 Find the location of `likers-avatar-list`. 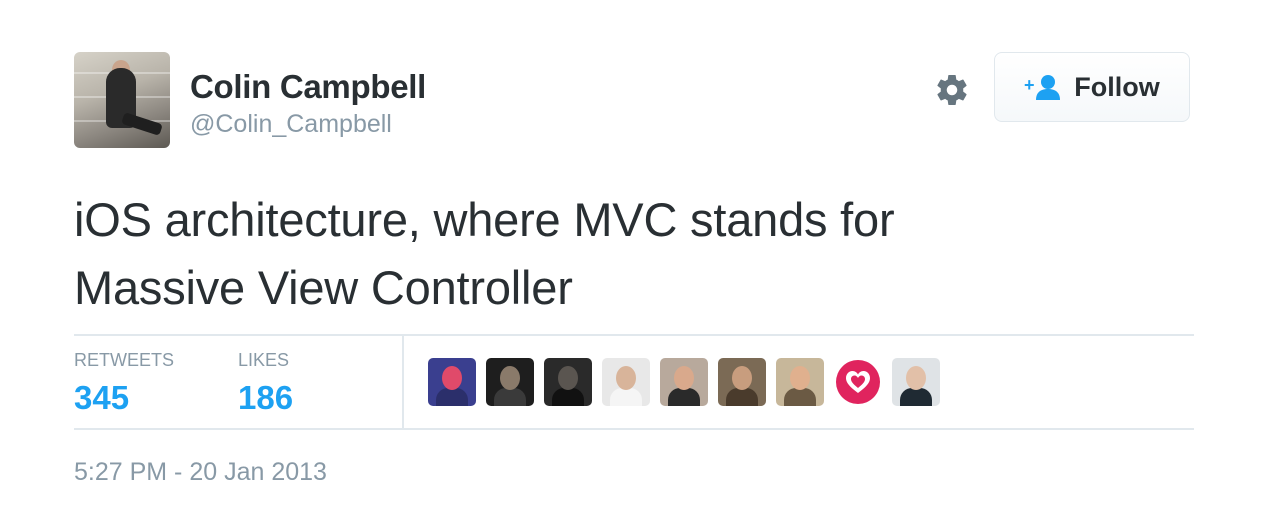

likers-avatar-list is located at coordinates (684, 382).